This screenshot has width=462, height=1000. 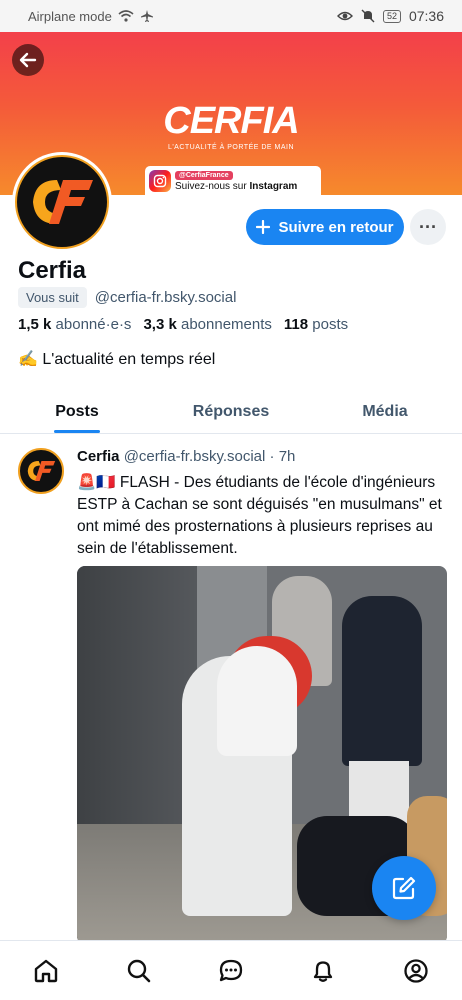 I want to click on status-bar: Airplane mode 52 07:36, so click(x=231, y=16).